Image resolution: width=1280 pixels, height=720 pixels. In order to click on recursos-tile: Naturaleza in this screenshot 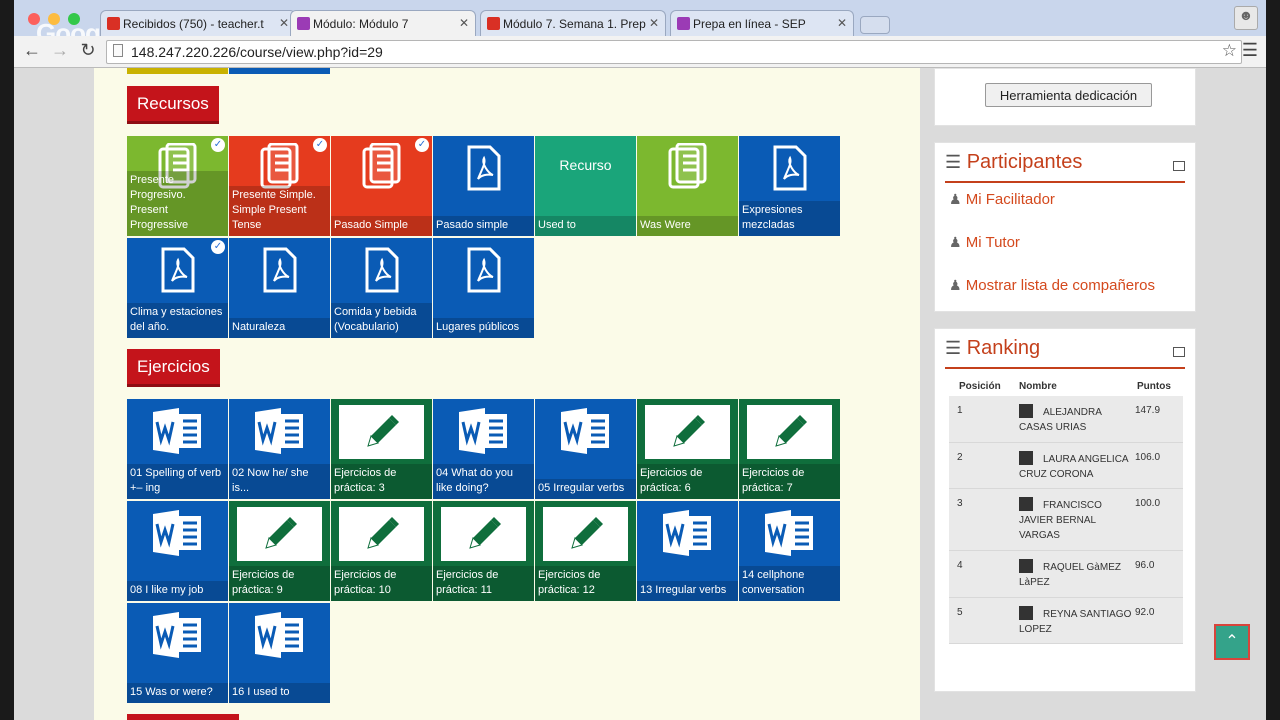, I will do `click(279, 288)`.